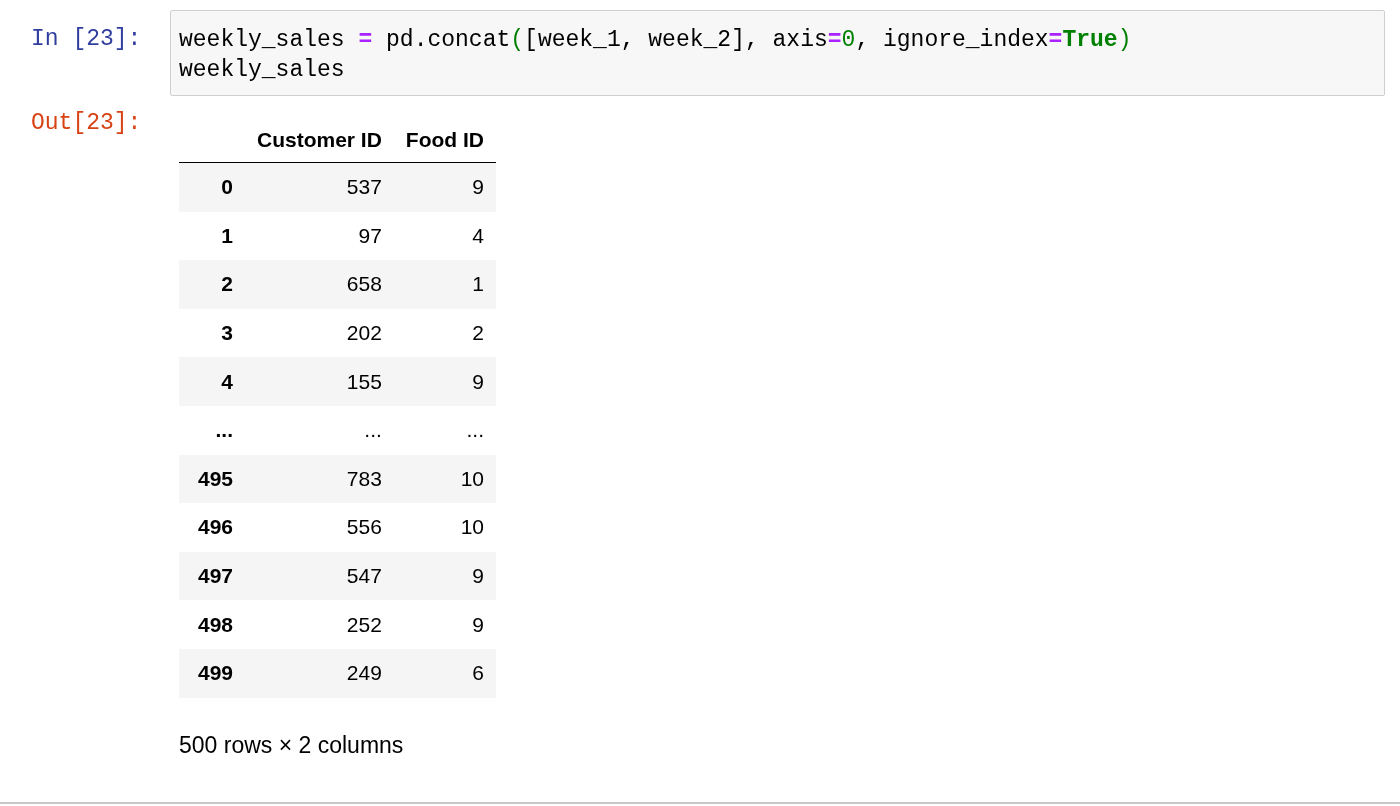 The width and height of the screenshot is (1400, 806). I want to click on row-index: 495, so click(215, 478).